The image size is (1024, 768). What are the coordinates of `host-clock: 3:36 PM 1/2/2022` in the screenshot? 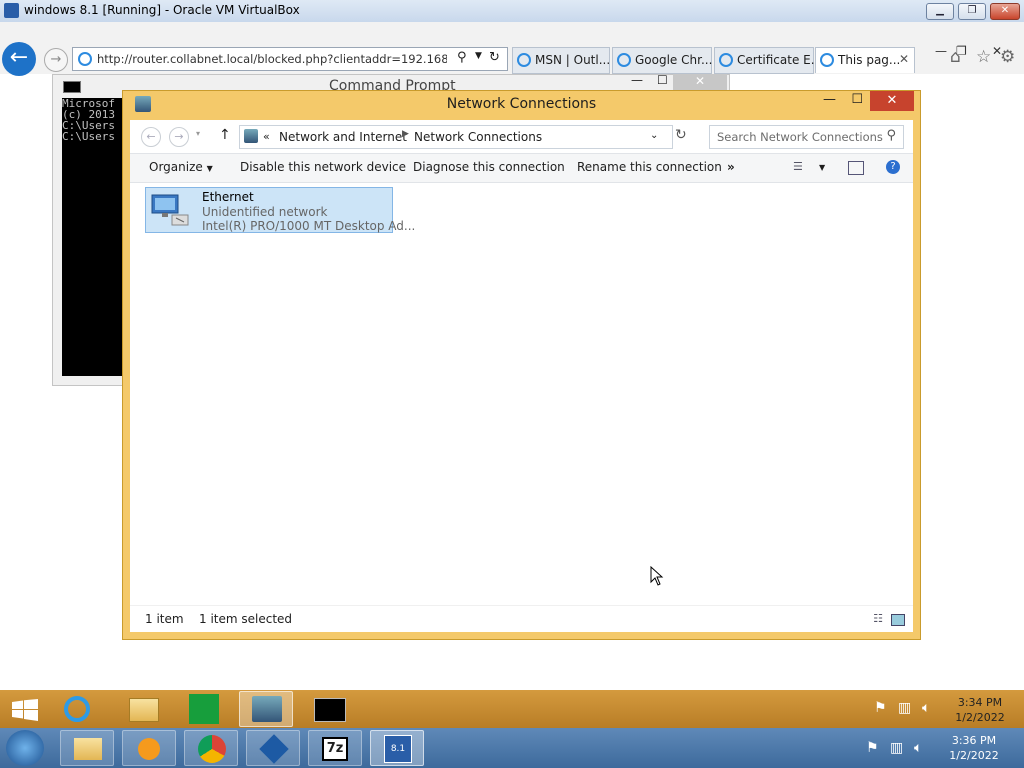 It's located at (974, 748).